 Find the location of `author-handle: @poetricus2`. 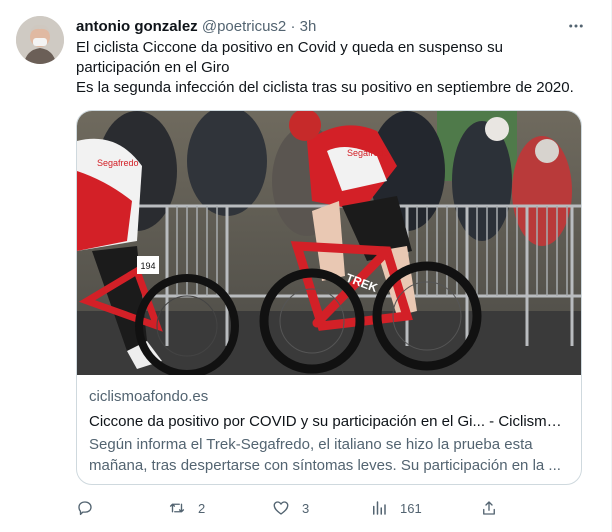

author-handle: @poetricus2 is located at coordinates (244, 26).